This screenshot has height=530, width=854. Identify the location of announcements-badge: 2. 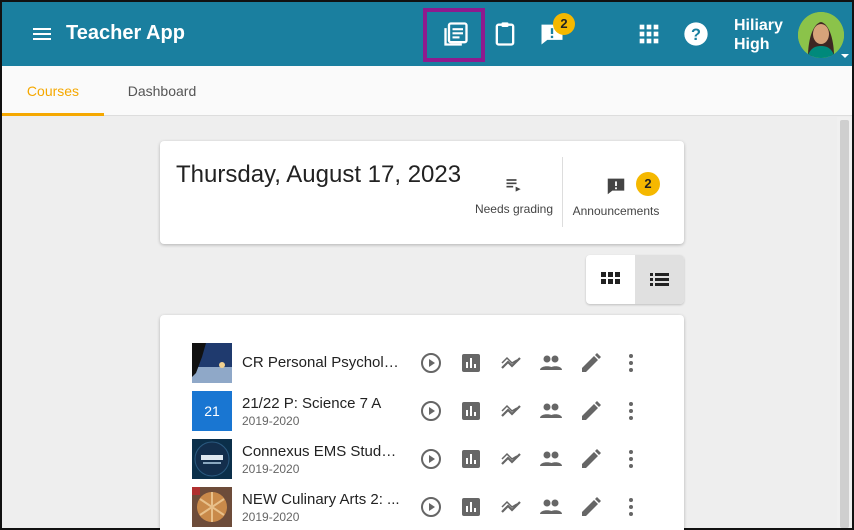
(648, 184).